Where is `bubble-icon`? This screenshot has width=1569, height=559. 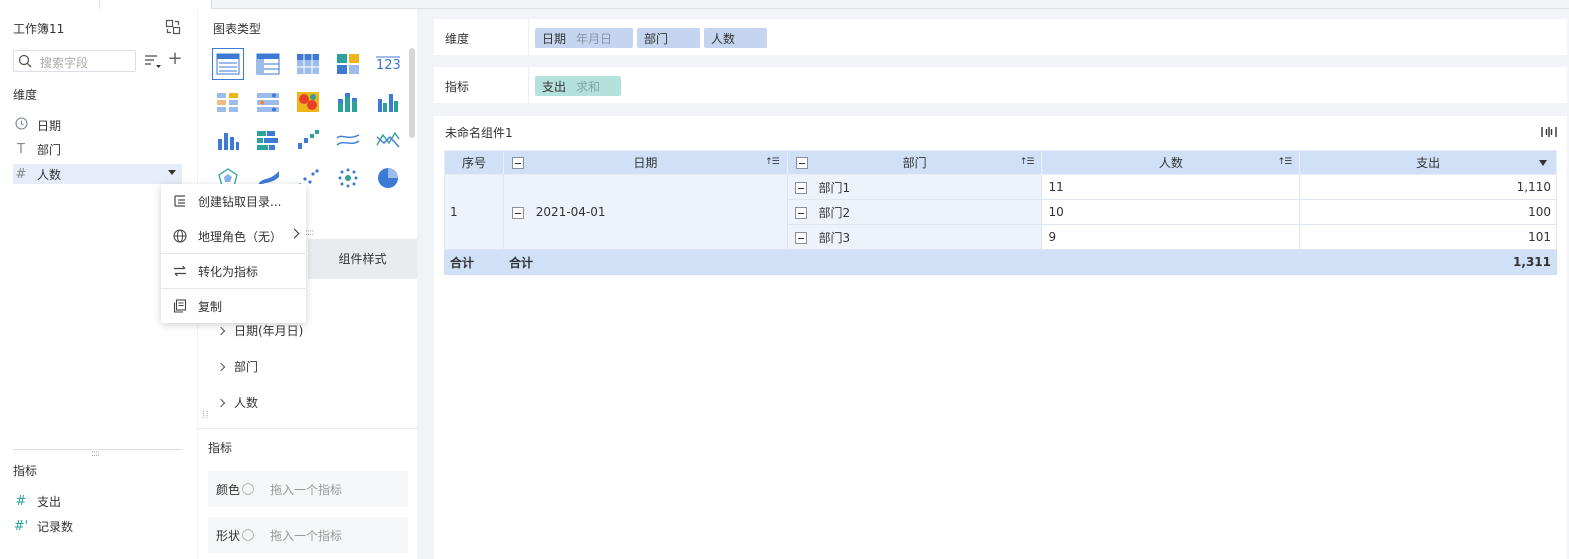
bubble-icon is located at coordinates (348, 178).